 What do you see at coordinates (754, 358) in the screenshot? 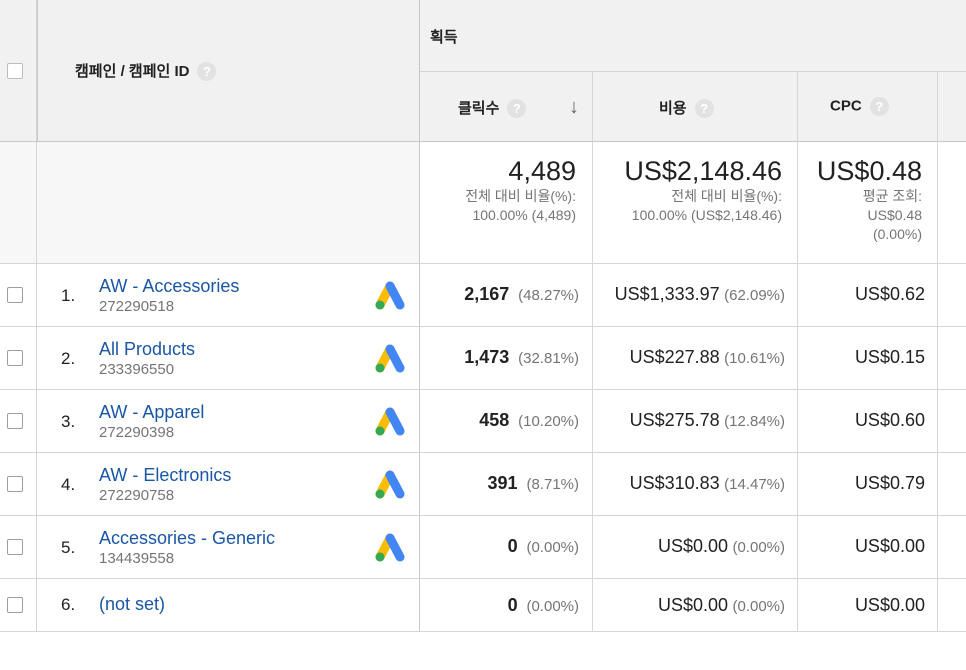
I see `cost-pct: (10.61%)` at bounding box center [754, 358].